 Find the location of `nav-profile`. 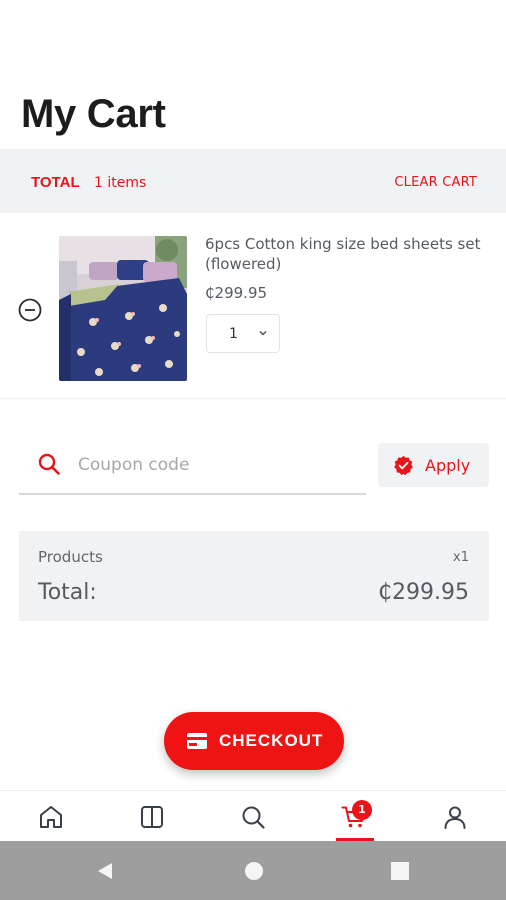

nav-profile is located at coordinates (454, 816).